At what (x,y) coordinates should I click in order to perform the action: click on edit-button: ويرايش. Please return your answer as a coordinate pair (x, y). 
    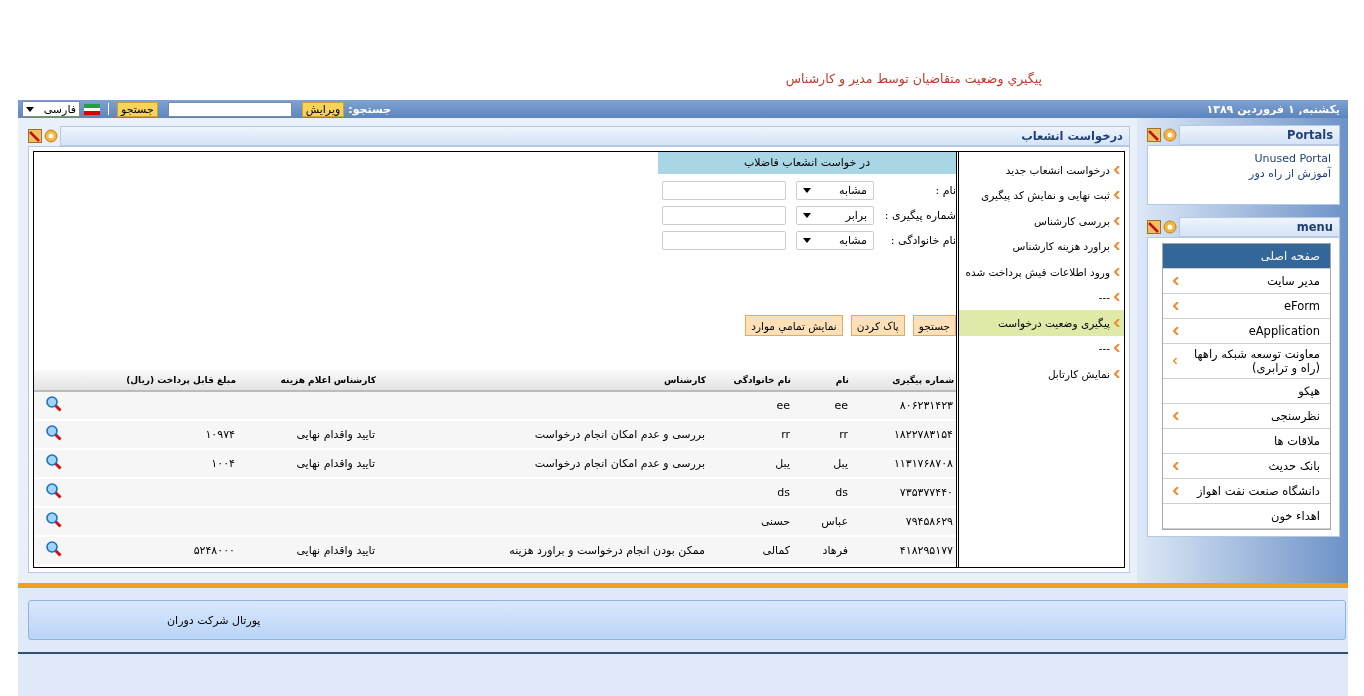
    Looking at the image, I should click on (323, 109).